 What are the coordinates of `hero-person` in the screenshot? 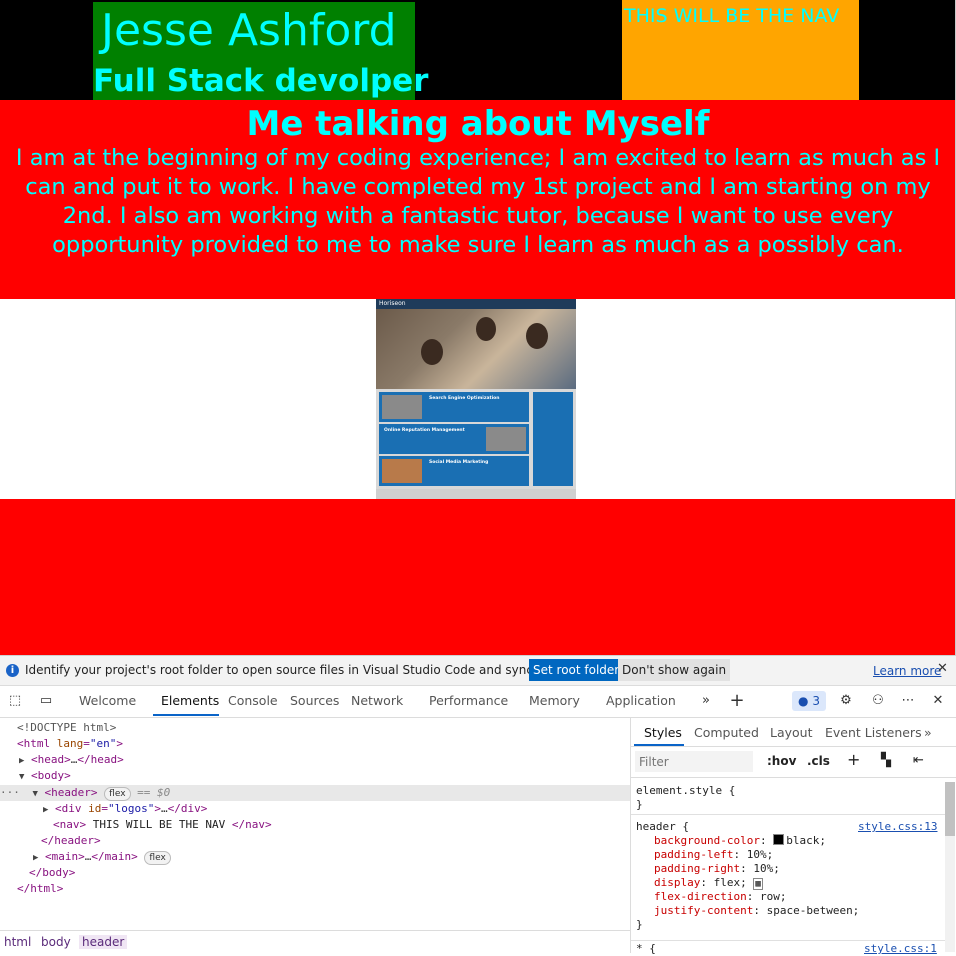 It's located at (486, 329).